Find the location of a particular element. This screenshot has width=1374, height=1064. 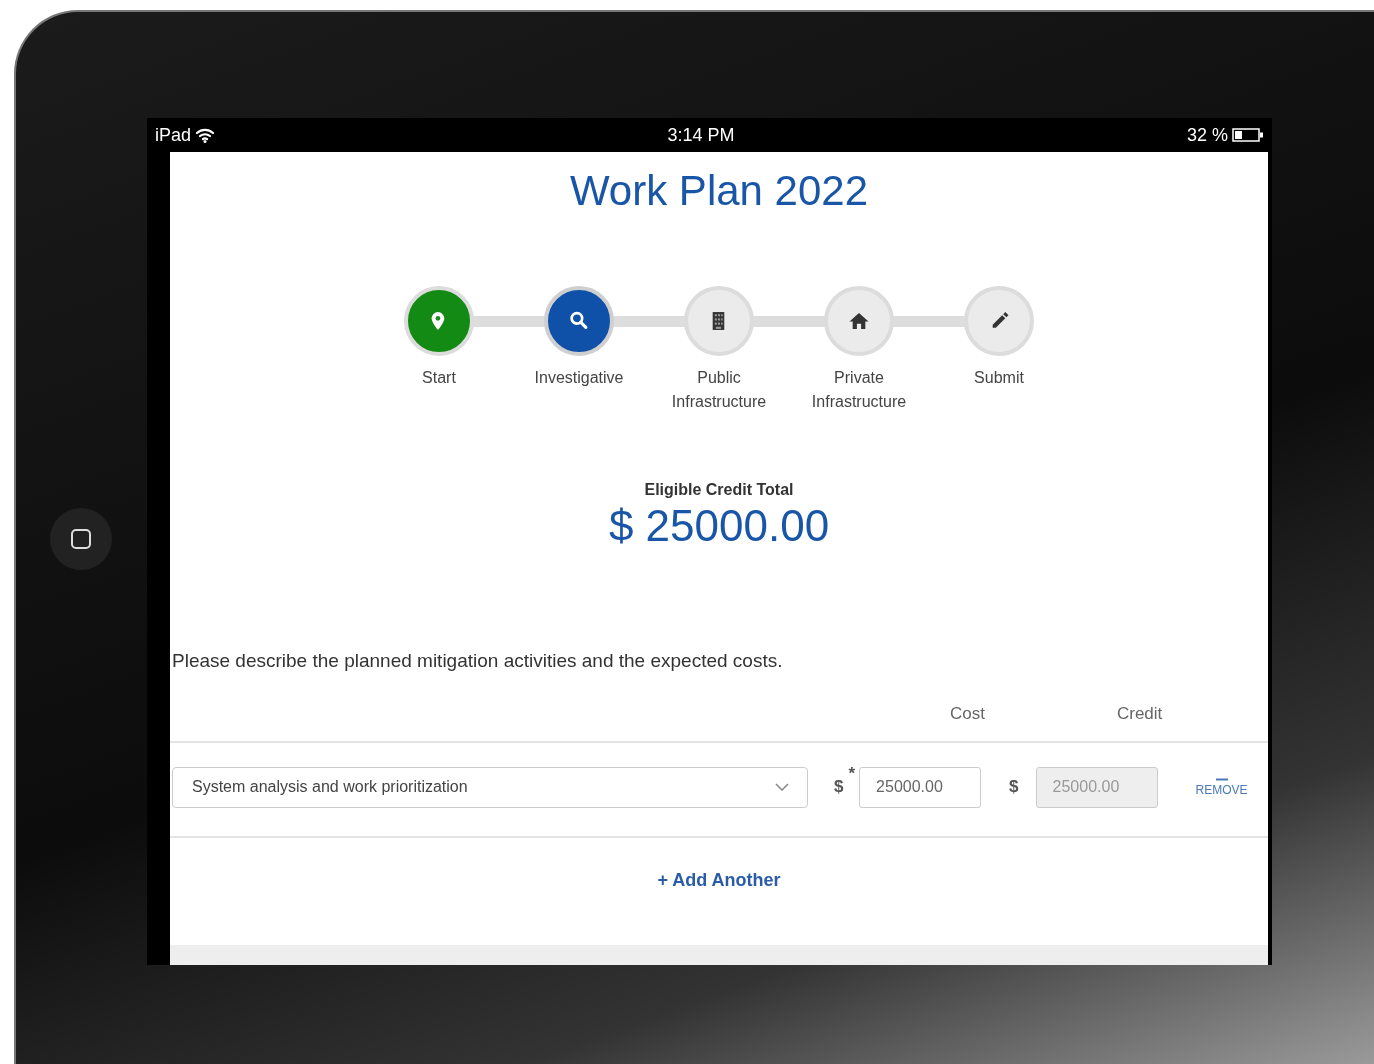

square-icon is located at coordinates (81, 539).